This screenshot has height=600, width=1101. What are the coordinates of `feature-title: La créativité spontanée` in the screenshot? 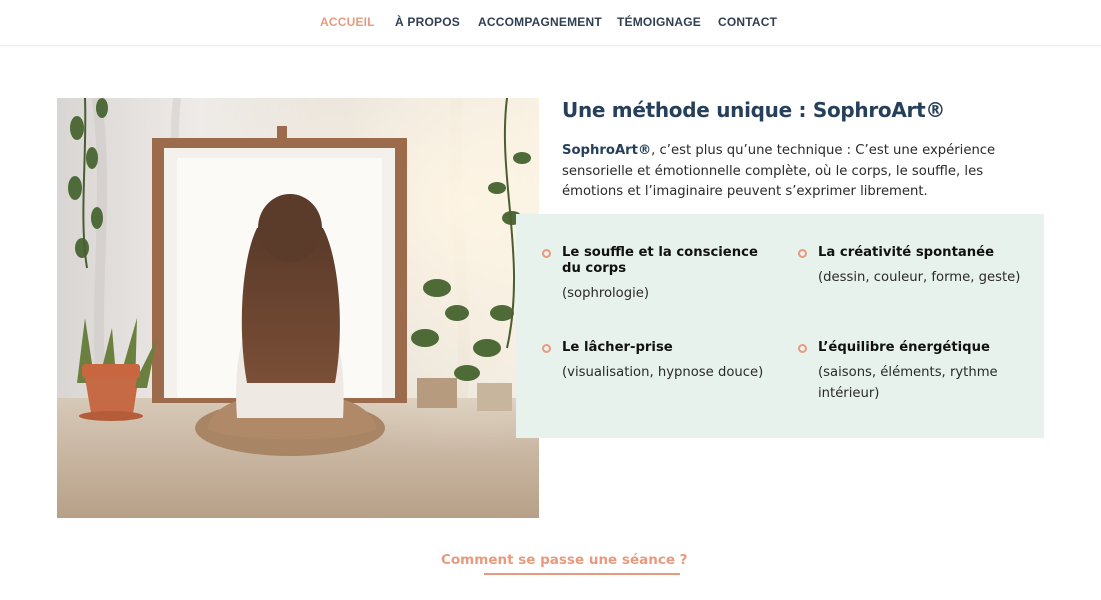 It's located at (906, 252).